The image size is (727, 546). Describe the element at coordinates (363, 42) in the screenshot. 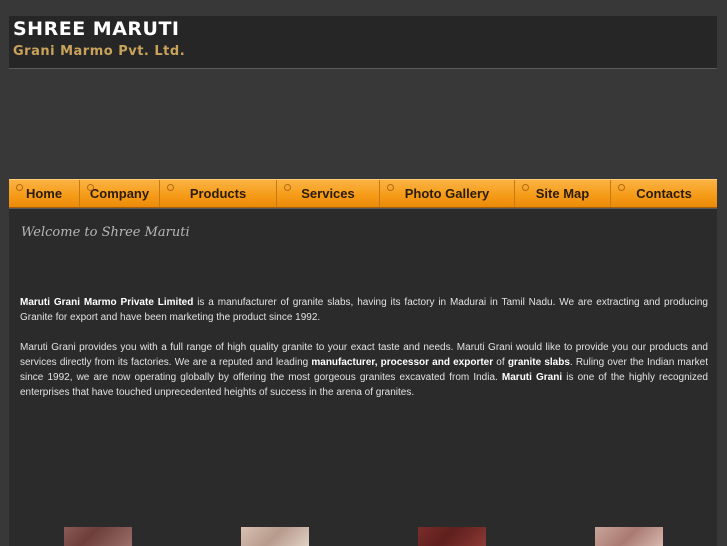

I see `site-header: Shree Maruti Grani Marmo Pvt. Ltd.` at that location.